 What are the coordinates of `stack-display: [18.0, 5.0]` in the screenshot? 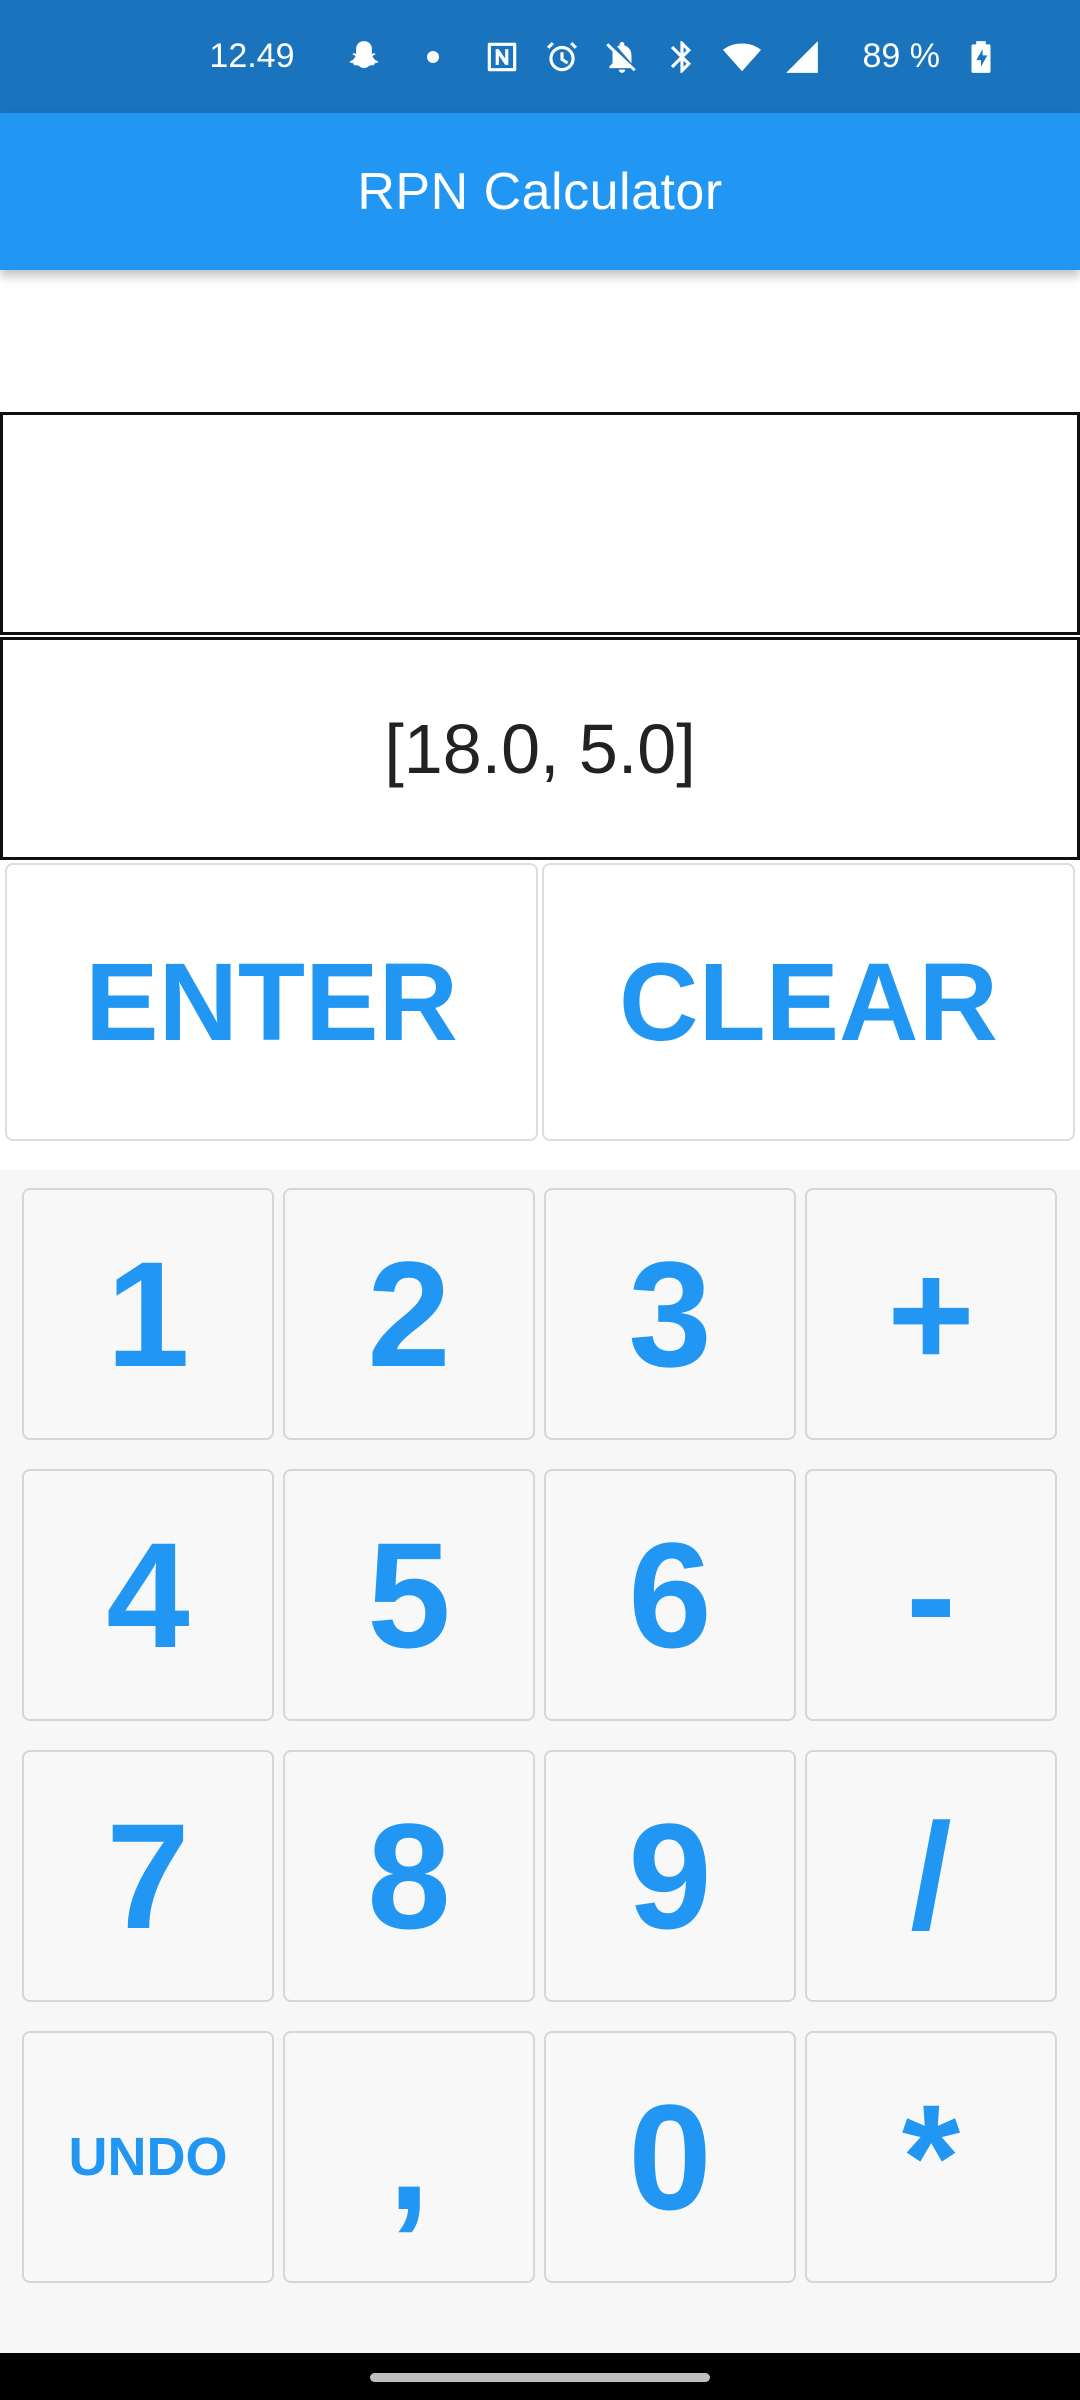 It's located at (540, 748).